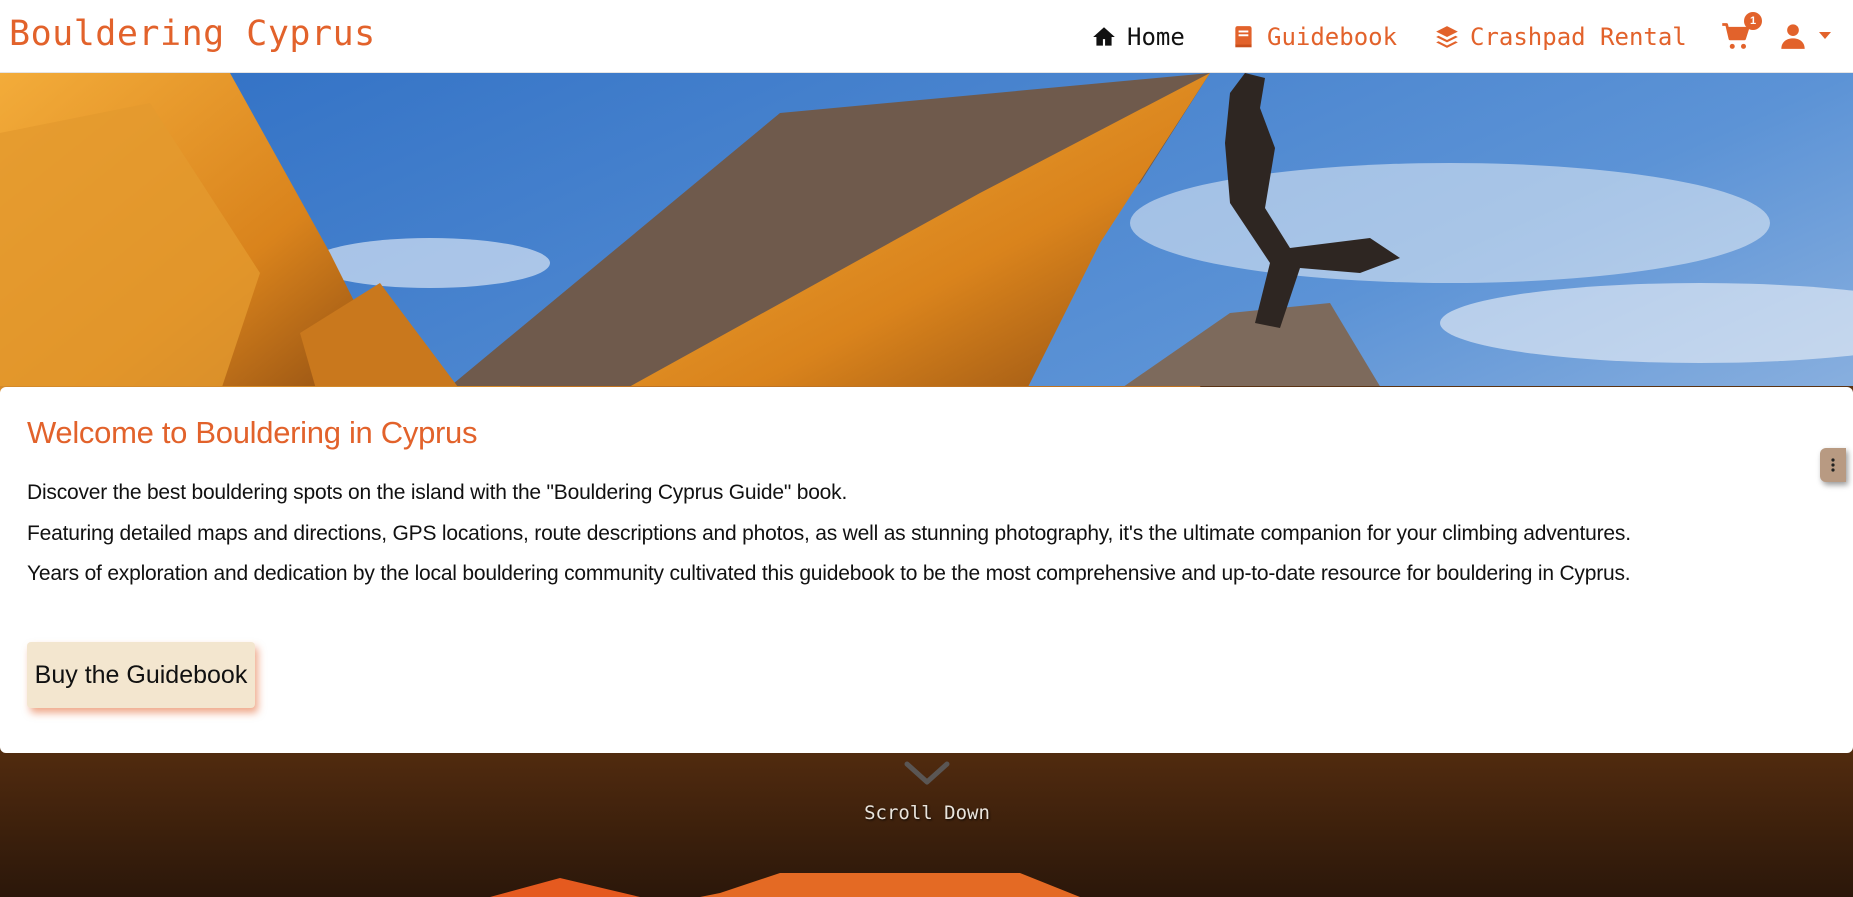  Describe the element at coordinates (1104, 36) in the screenshot. I see `home-icon` at that location.